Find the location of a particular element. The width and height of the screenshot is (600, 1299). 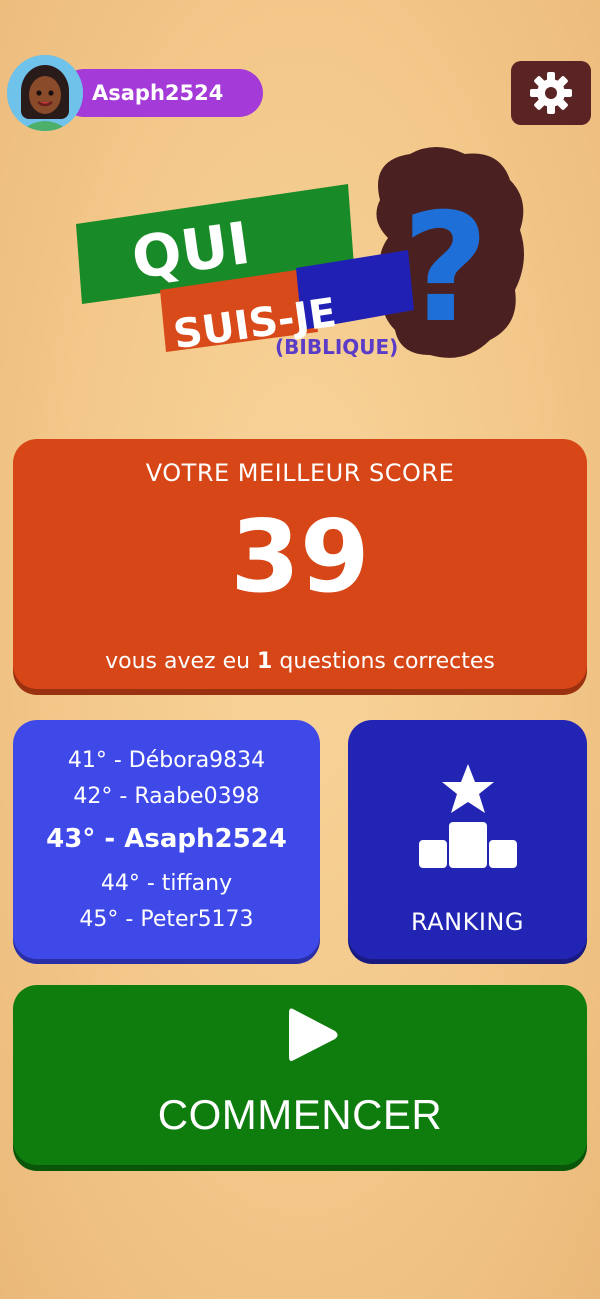

start-button: COMMENCER is located at coordinates (300, 1075).